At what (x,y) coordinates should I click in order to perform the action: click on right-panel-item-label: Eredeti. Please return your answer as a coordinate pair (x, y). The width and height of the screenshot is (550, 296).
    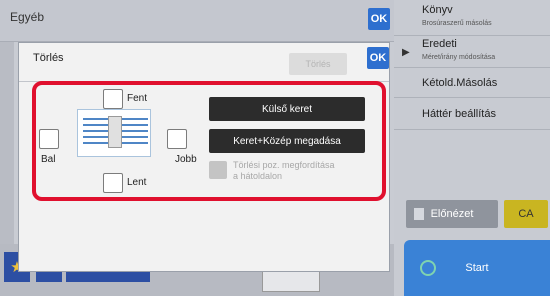
    Looking at the image, I should click on (439, 44).